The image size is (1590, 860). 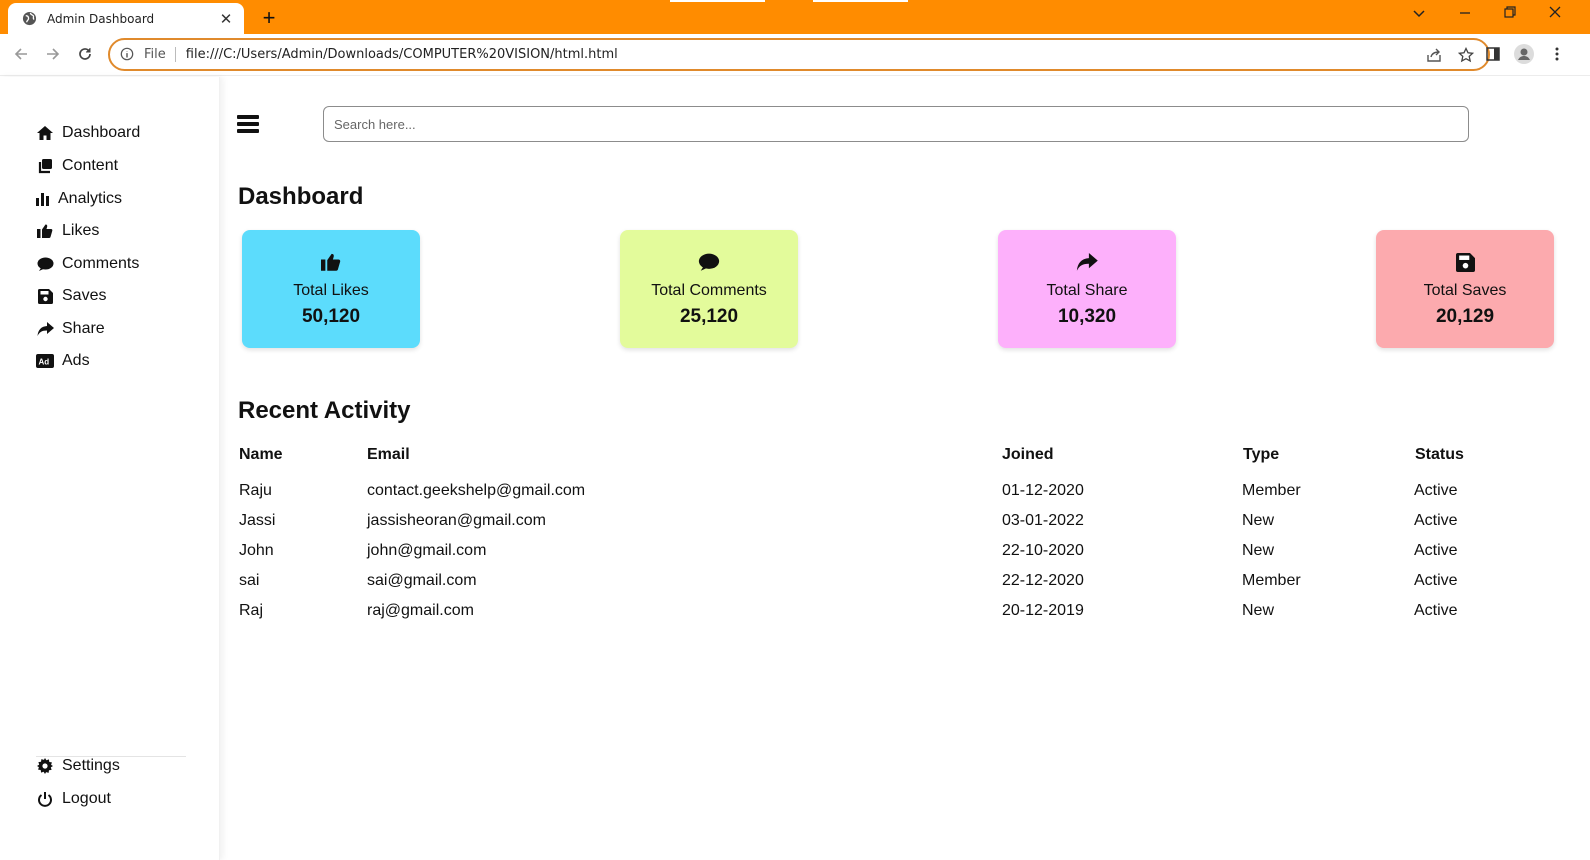 I want to click on sidebar-item-comments: Comments, so click(x=87, y=264).